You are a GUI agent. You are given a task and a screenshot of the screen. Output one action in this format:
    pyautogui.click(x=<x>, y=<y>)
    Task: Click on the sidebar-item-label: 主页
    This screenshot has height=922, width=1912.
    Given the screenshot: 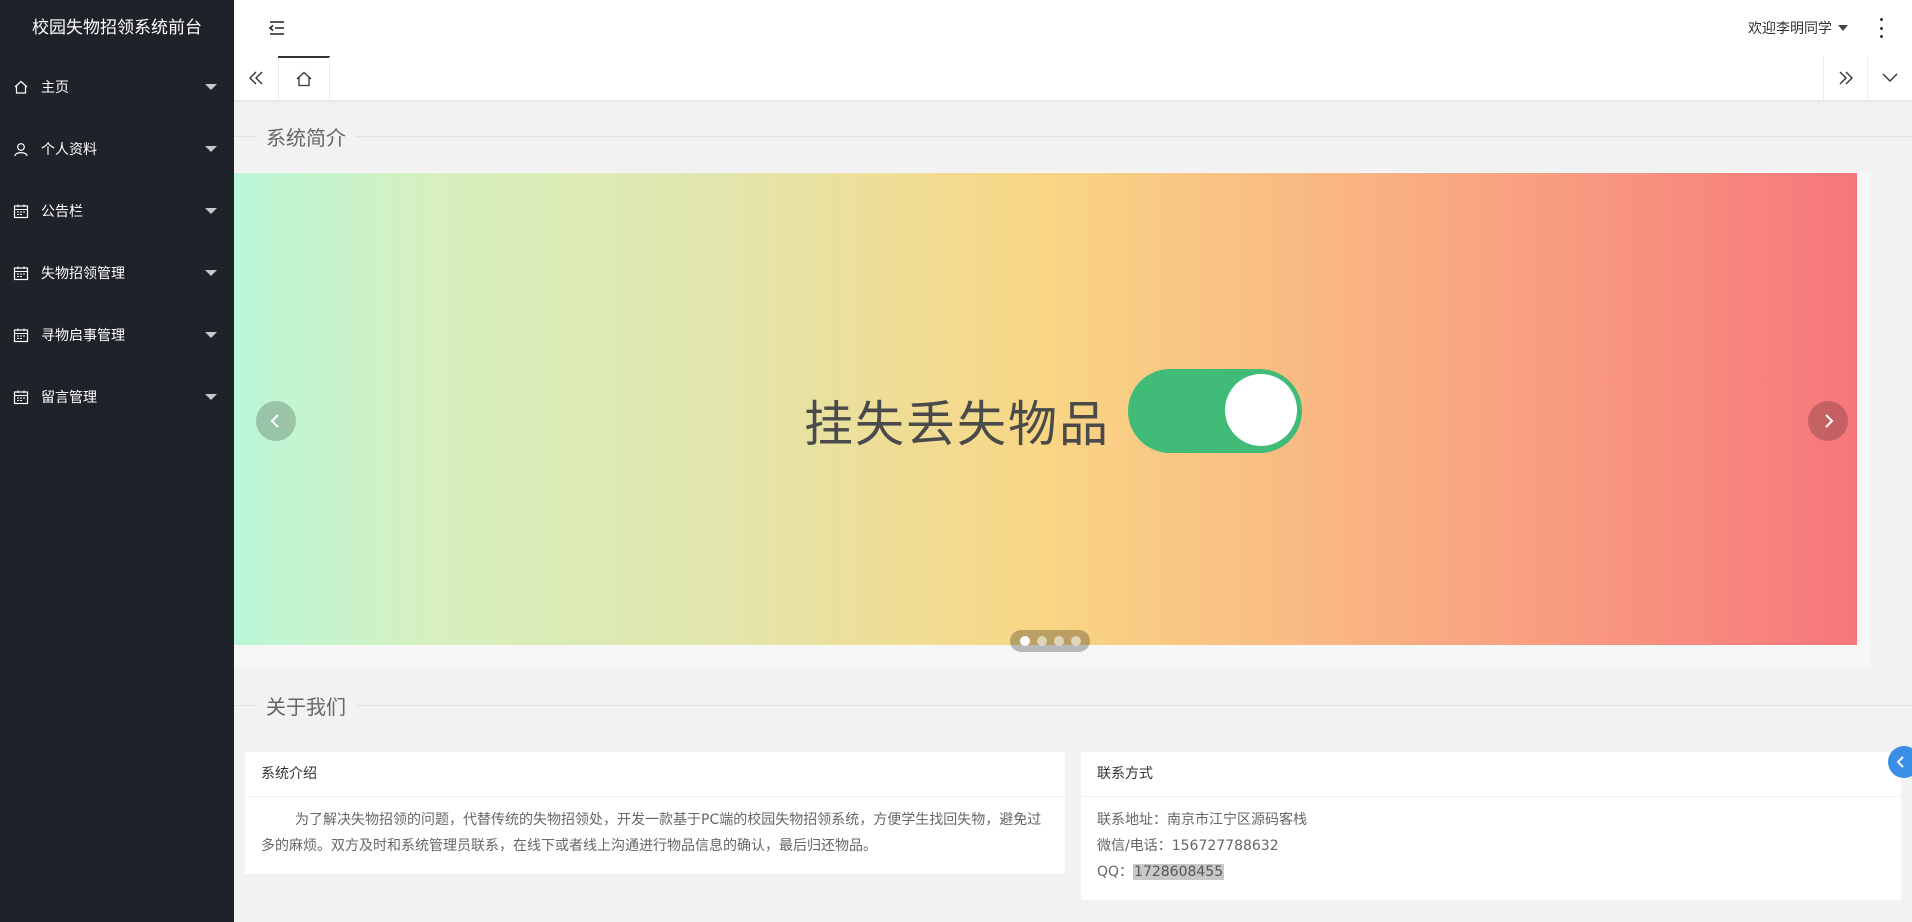 What is the action you would take?
    pyautogui.click(x=55, y=88)
    